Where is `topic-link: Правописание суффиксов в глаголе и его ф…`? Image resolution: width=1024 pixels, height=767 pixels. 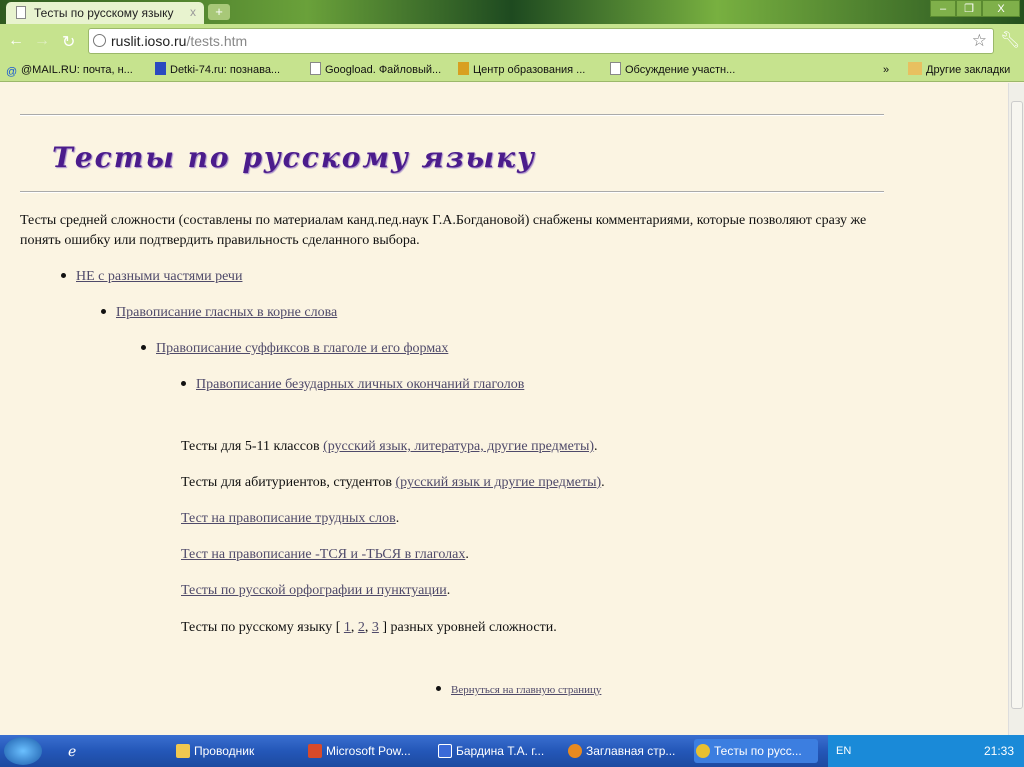 topic-link: Правописание суффиксов в глаголе и его ф… is located at coordinates (302, 348).